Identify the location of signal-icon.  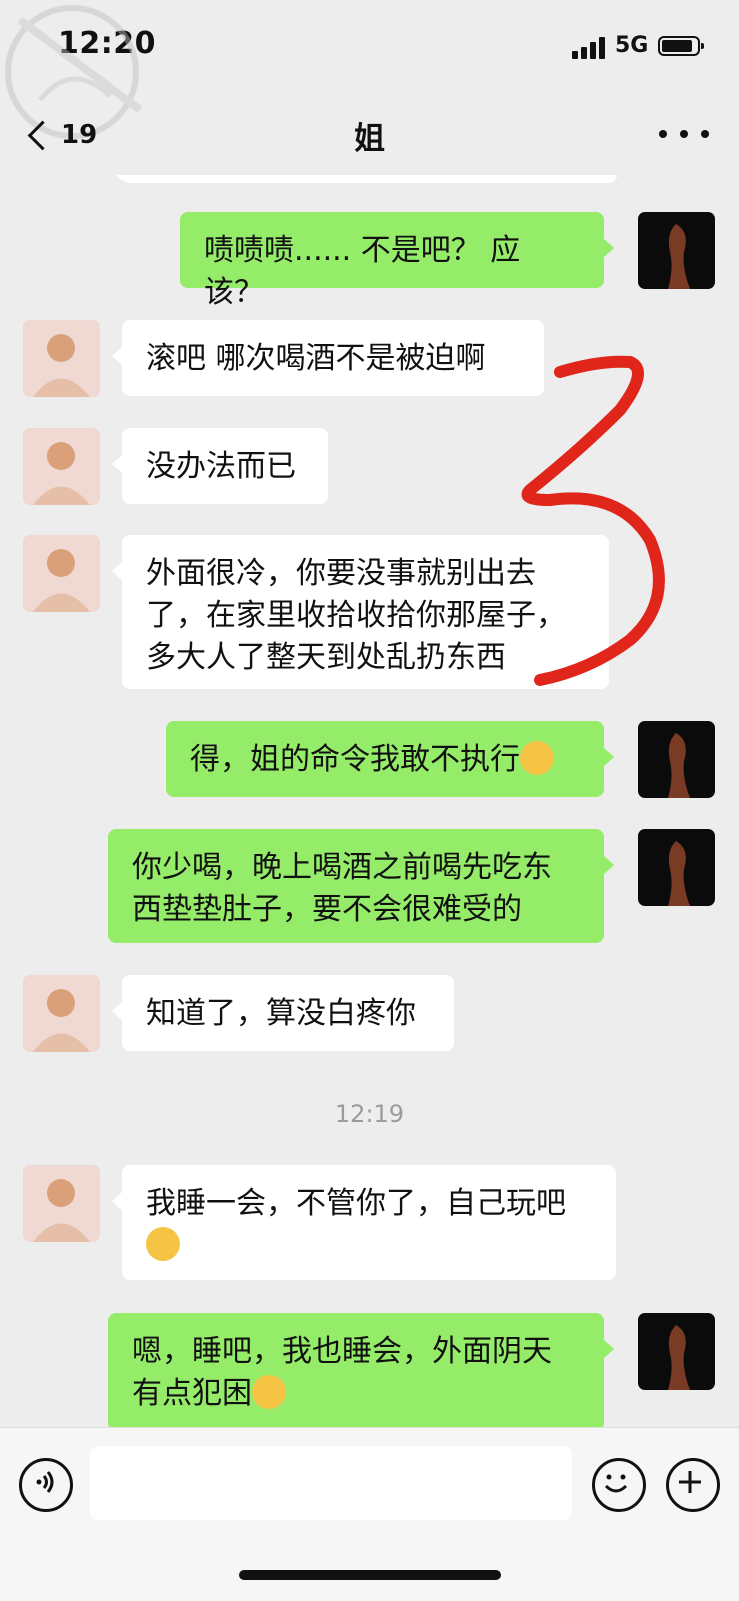
(589, 48).